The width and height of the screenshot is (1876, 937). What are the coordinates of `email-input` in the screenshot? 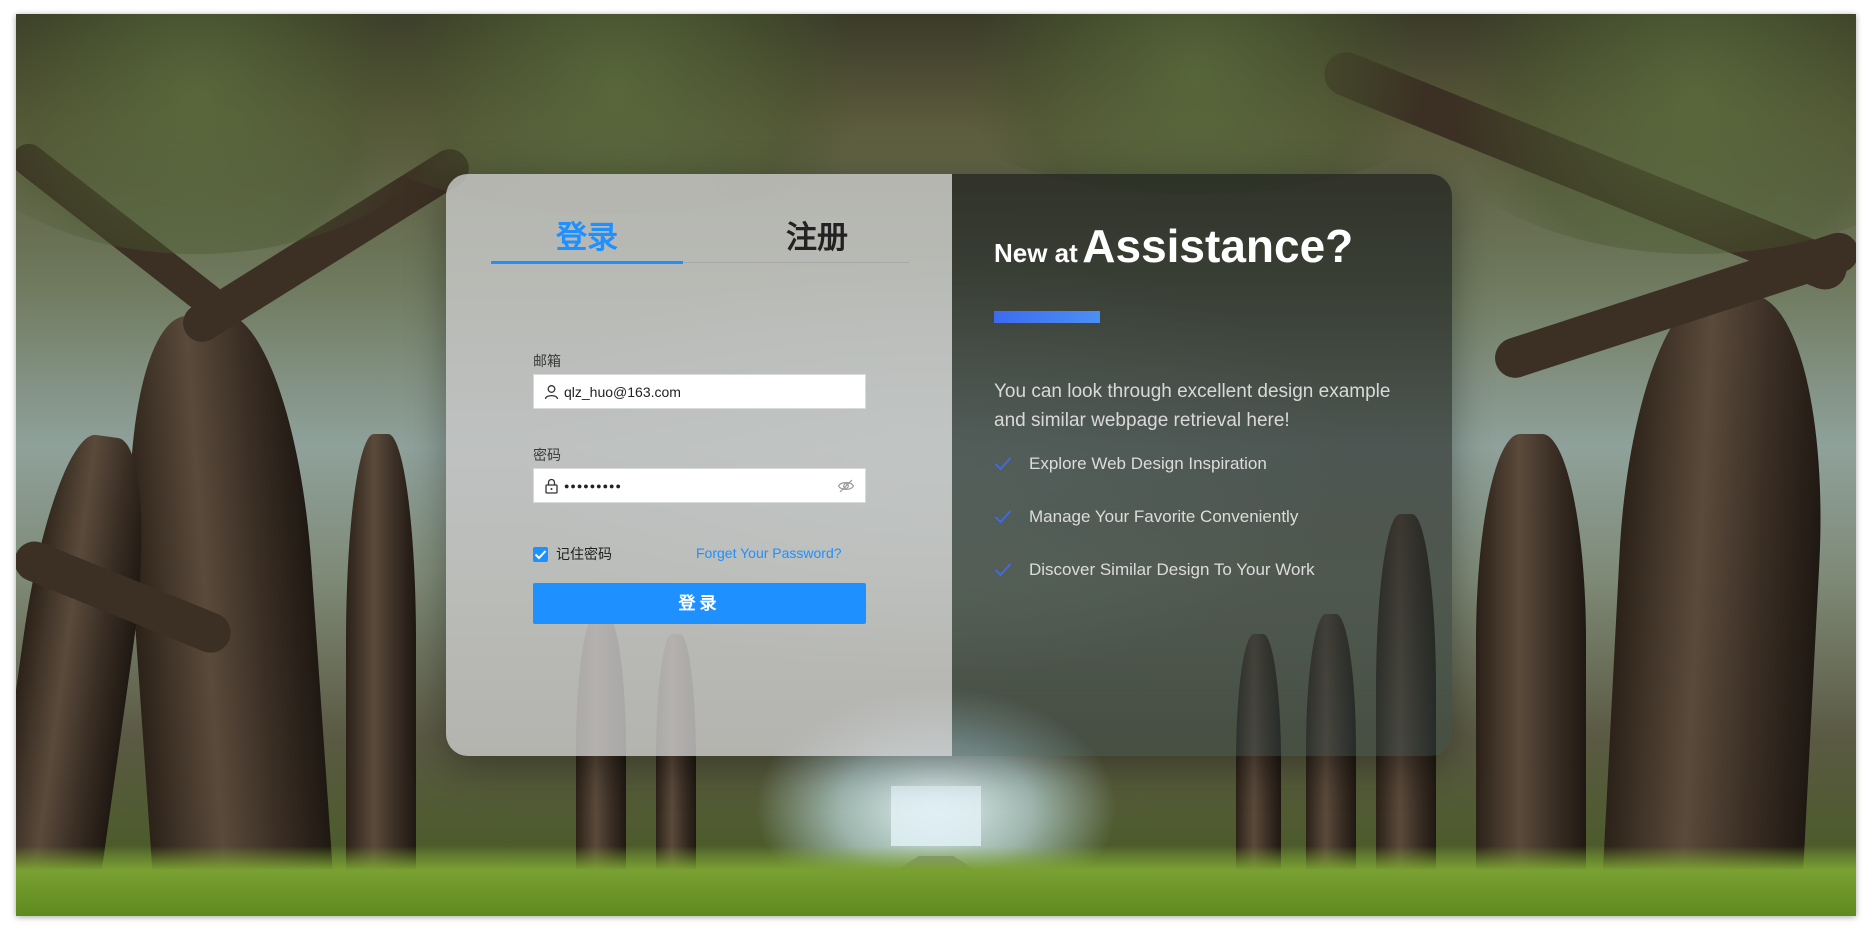 It's located at (699, 391).